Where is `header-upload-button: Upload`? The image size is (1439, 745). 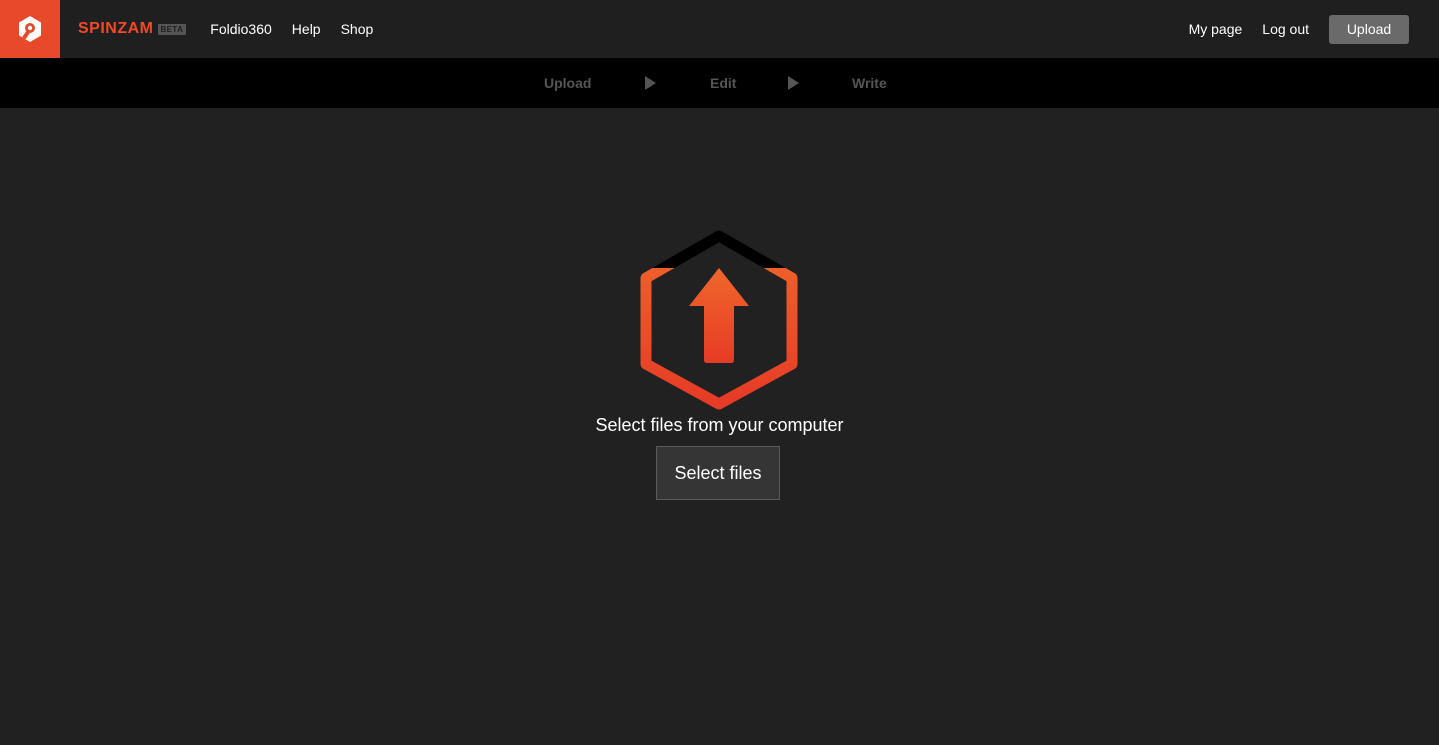
header-upload-button: Upload is located at coordinates (1369, 29).